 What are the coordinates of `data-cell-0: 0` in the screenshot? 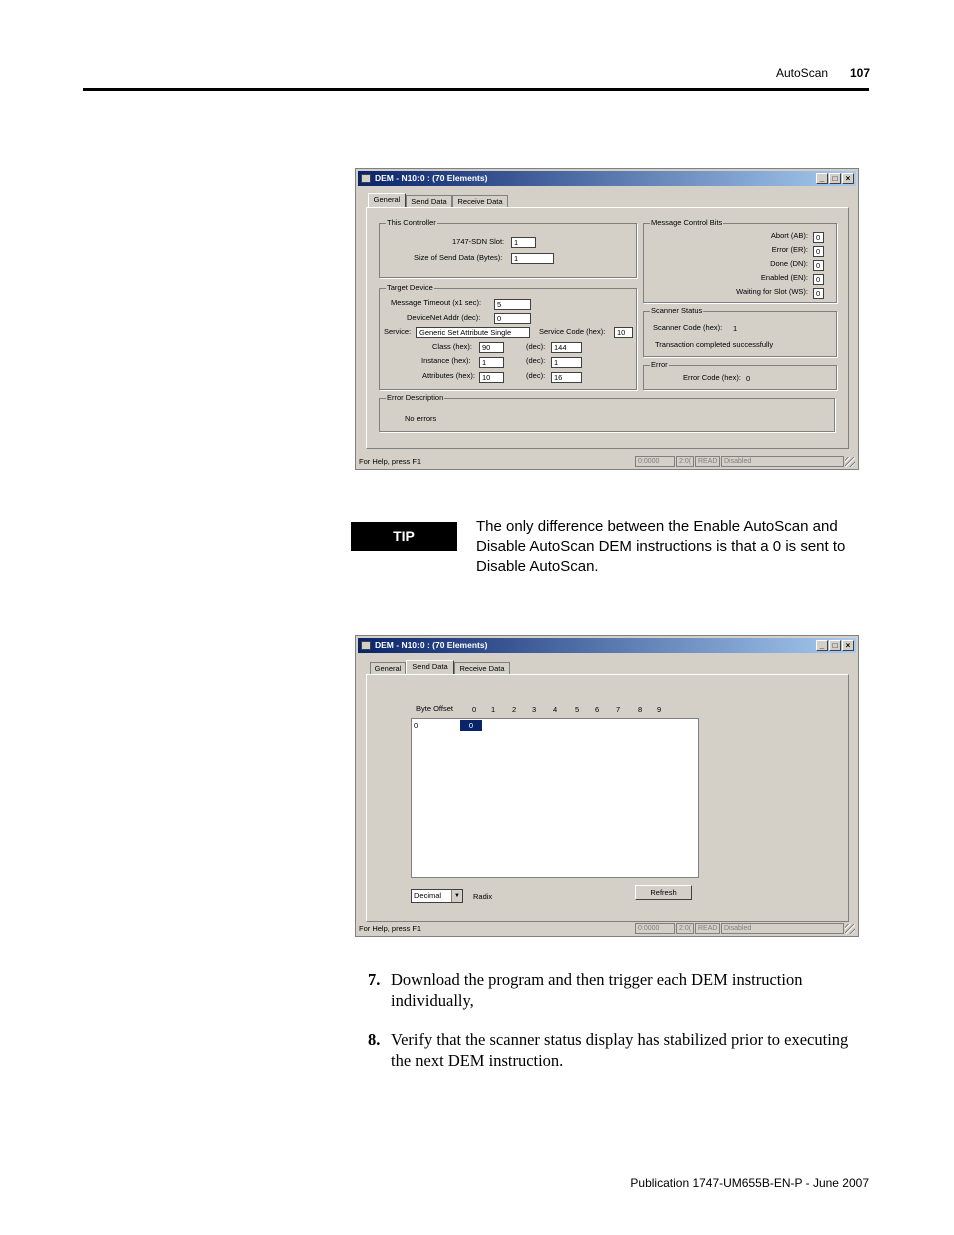 It's located at (471, 725).